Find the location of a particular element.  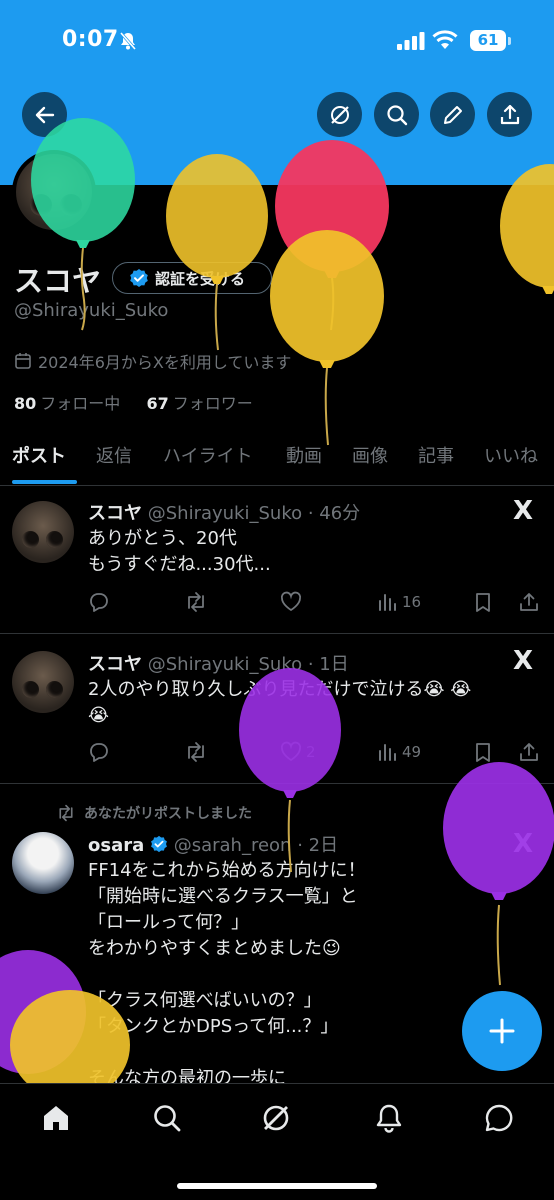

post-actions: 2 49 is located at coordinates (315, 753).